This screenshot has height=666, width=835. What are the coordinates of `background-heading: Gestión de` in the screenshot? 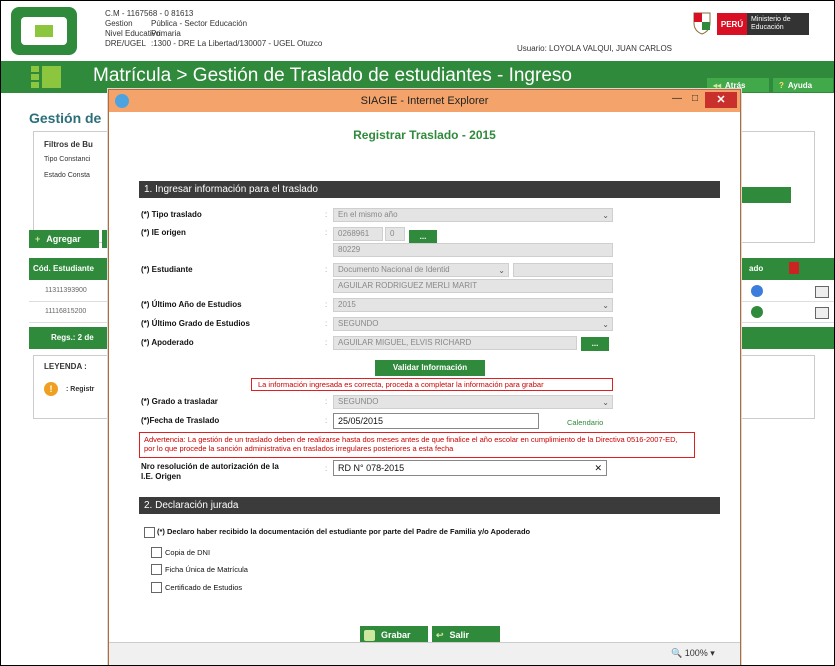 It's located at (65, 118).